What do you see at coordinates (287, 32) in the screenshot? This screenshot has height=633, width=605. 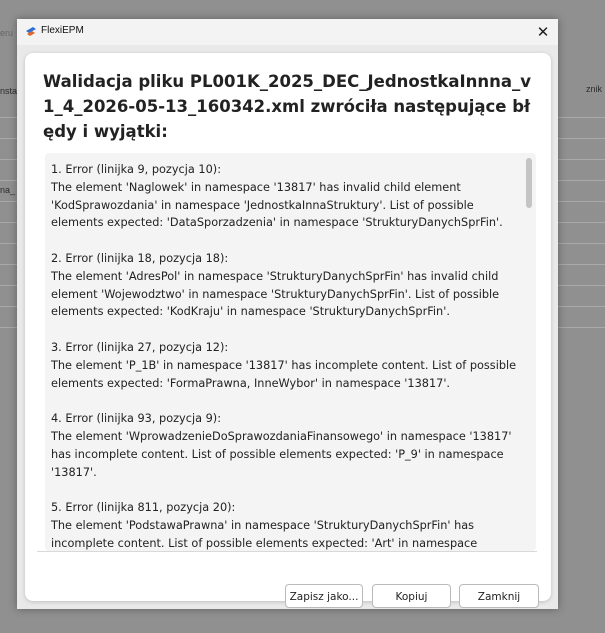 I see `window-titlebar: FlexiEPM ✕` at bounding box center [287, 32].